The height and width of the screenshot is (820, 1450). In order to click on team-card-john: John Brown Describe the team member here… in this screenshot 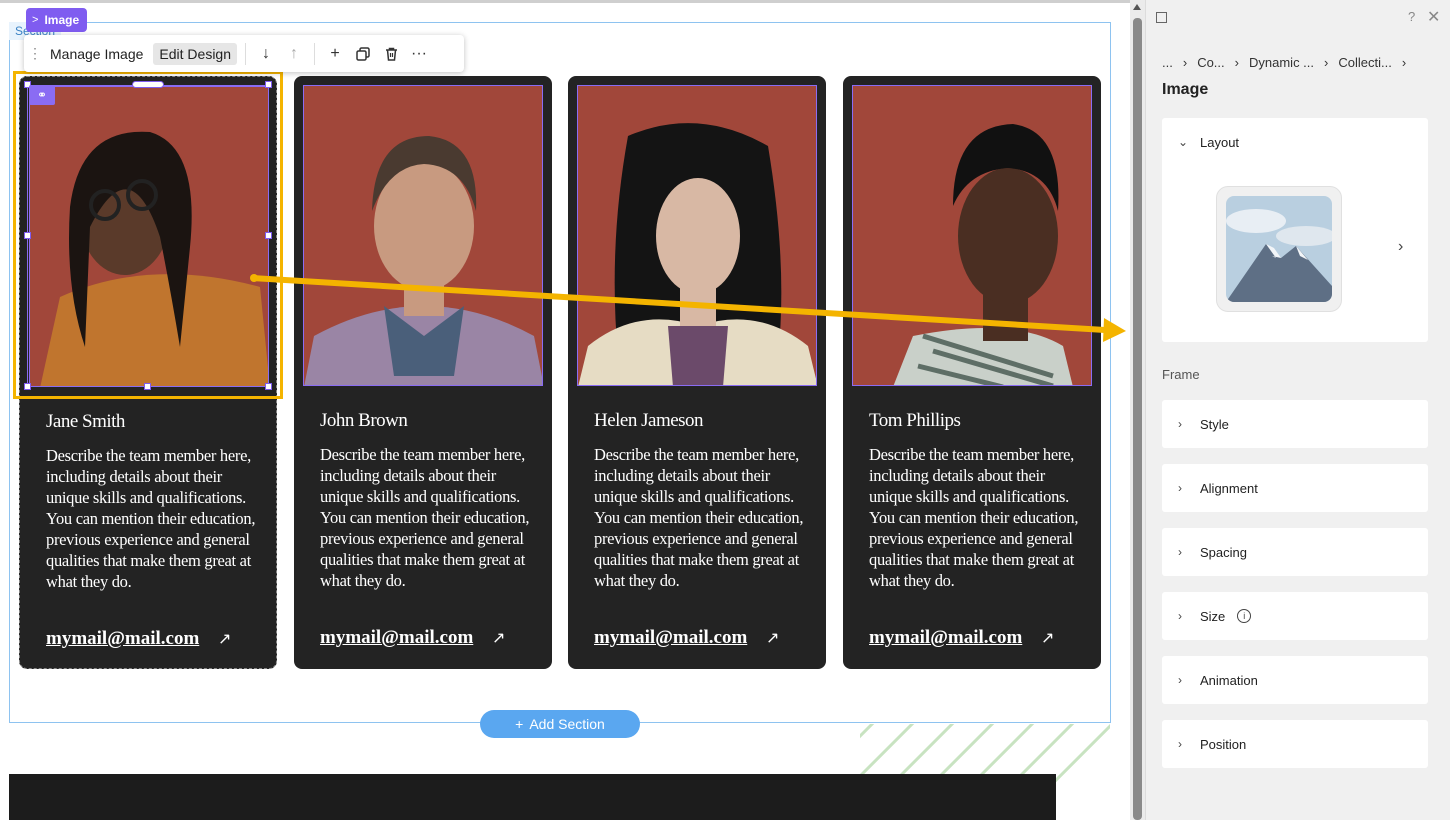, I will do `click(423, 372)`.